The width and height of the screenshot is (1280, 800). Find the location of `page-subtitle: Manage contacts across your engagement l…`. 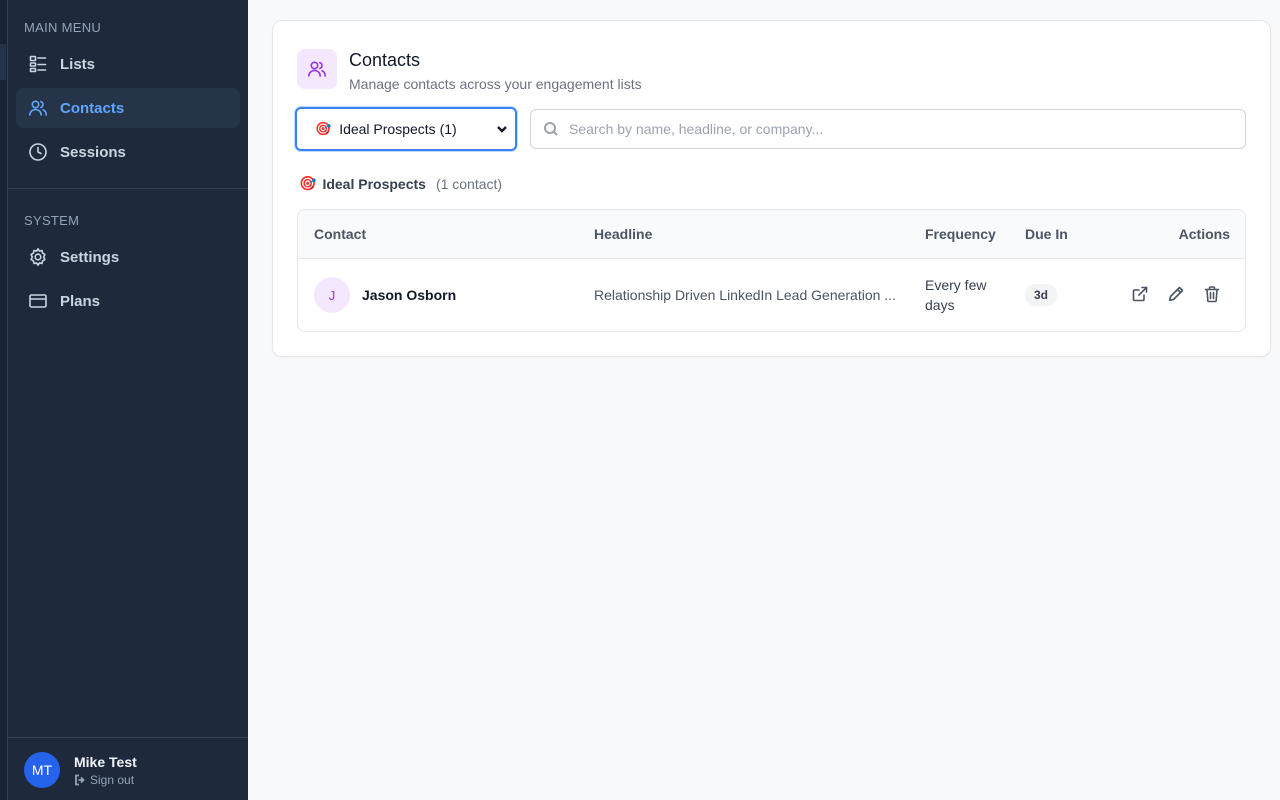

page-subtitle: Manage contacts across your engagement l… is located at coordinates (495, 84).